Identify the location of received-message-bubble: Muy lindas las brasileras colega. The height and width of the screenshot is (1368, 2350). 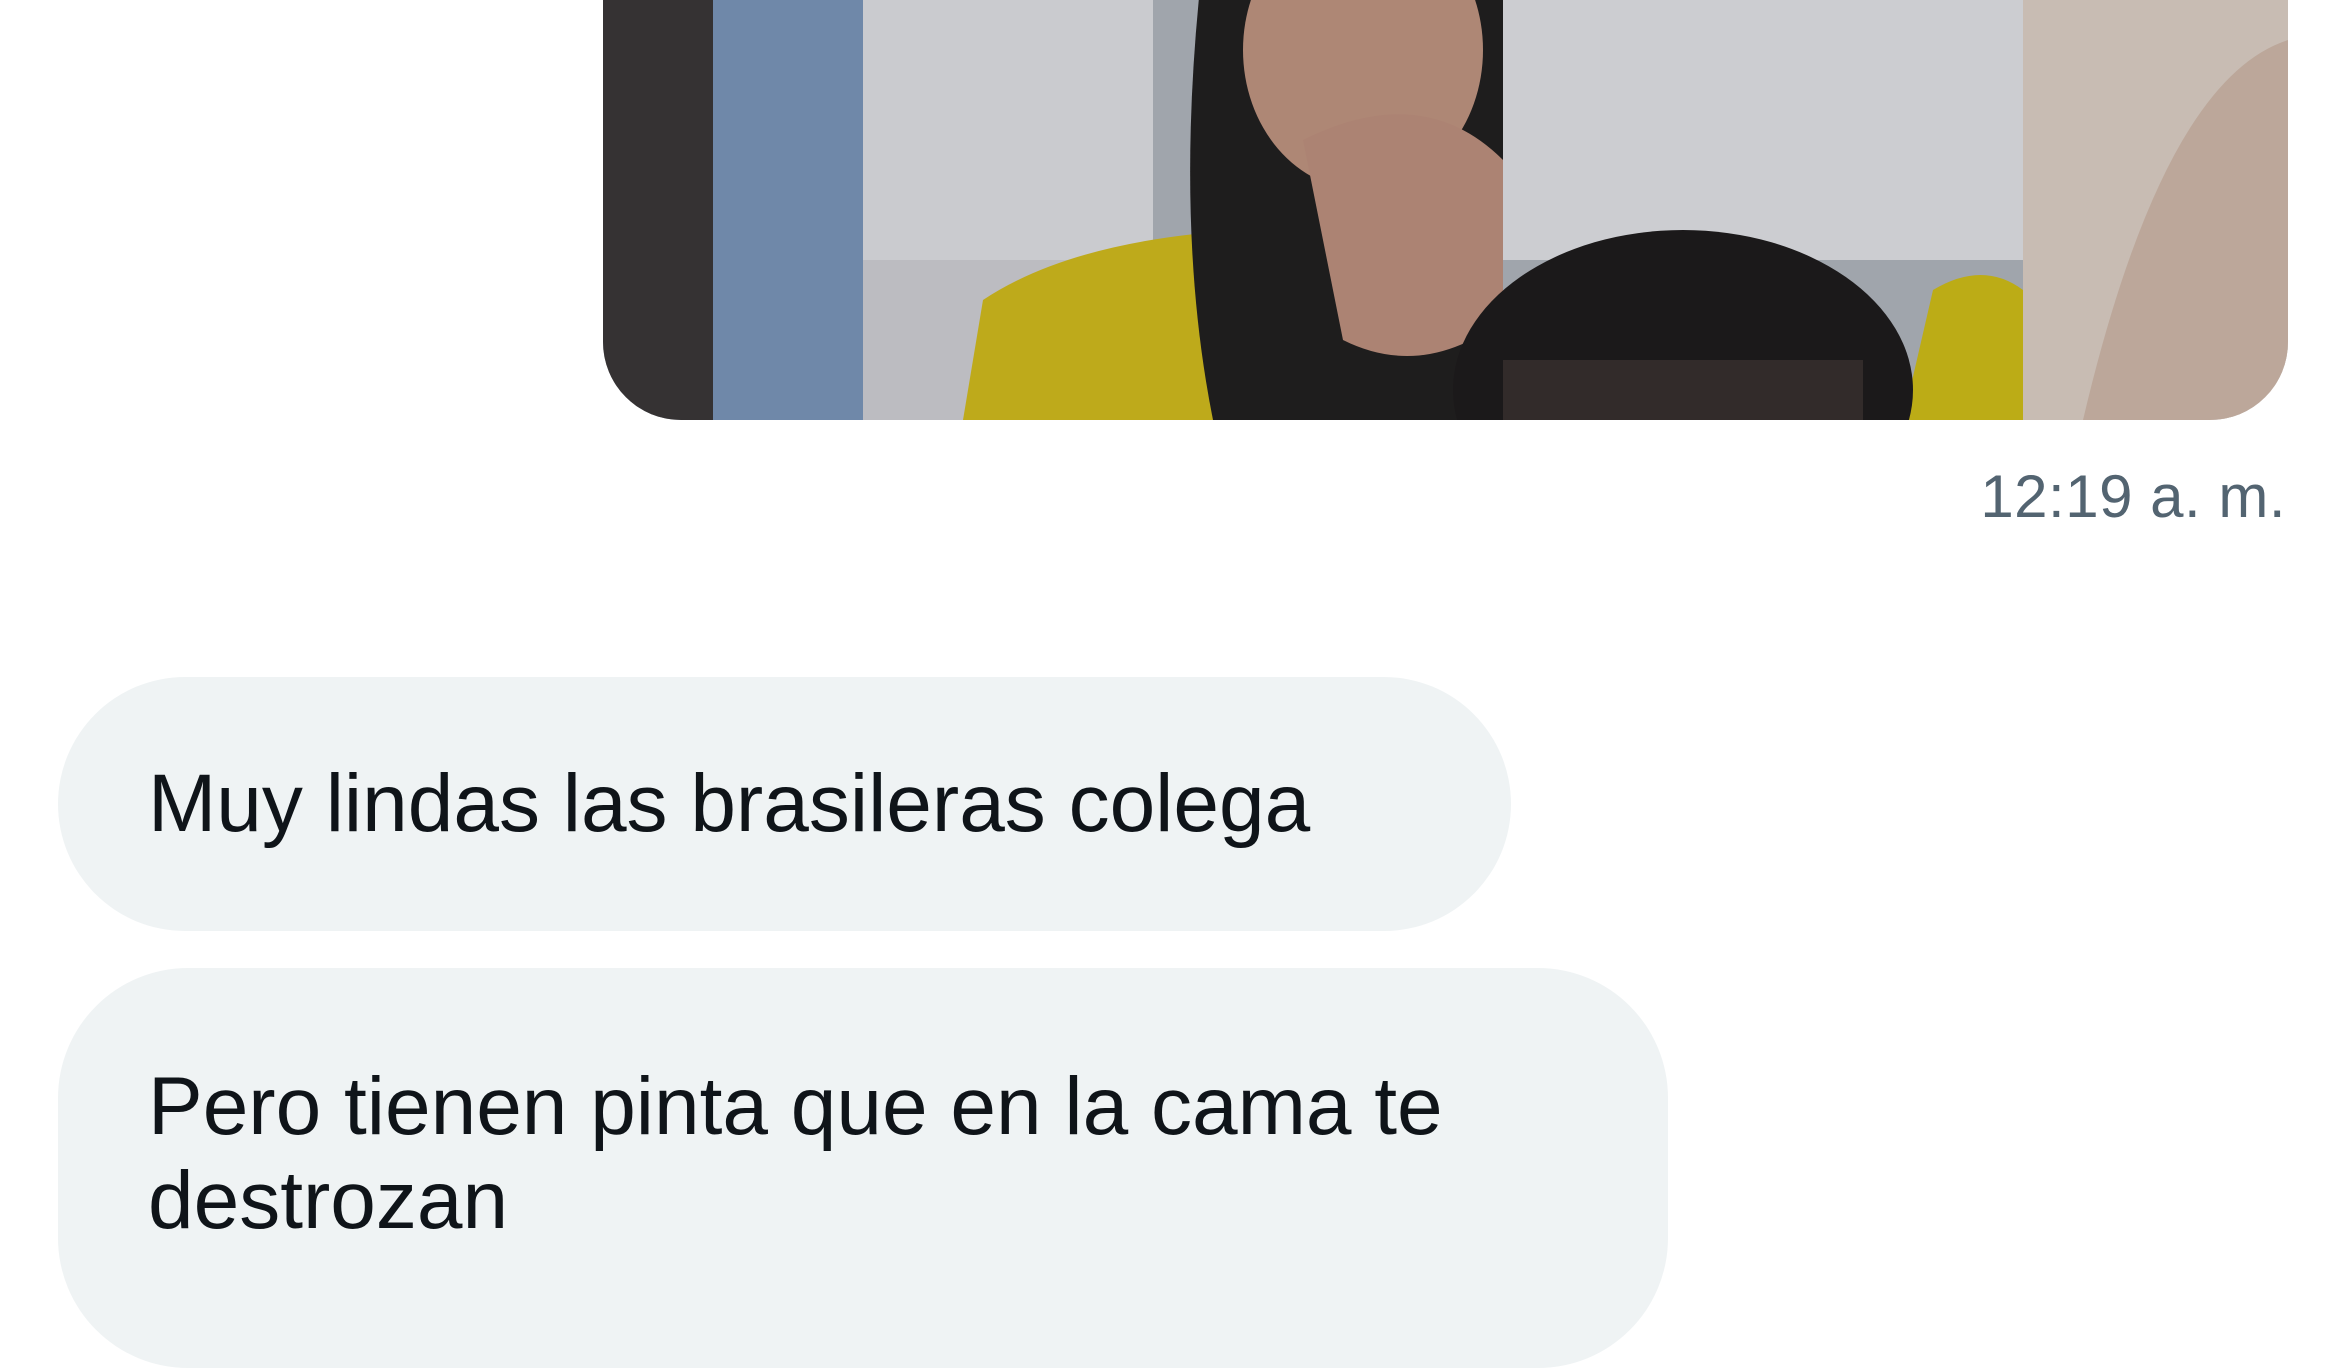
(784, 804).